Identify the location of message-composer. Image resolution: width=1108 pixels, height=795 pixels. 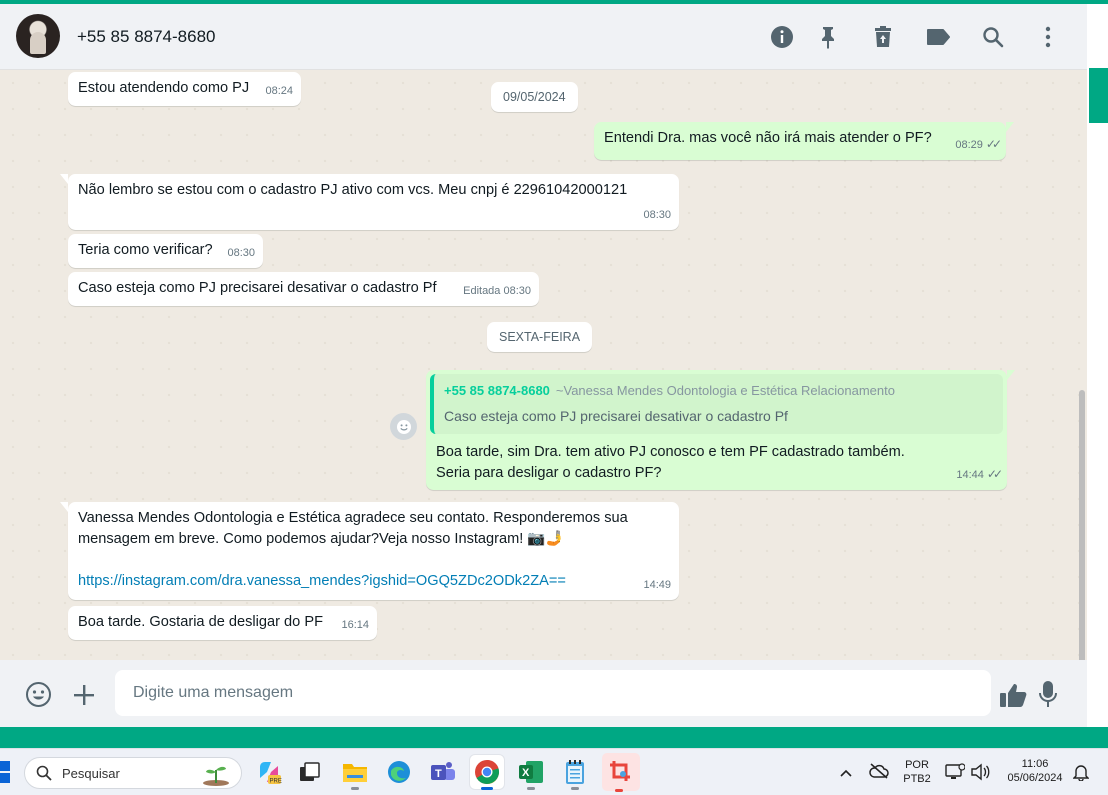
(543, 693).